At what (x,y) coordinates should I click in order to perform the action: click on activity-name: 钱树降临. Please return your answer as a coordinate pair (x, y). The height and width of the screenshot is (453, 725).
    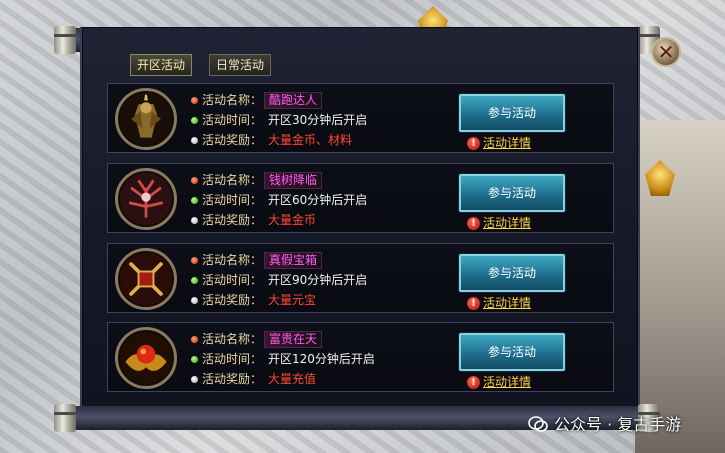
    Looking at the image, I should click on (293, 180).